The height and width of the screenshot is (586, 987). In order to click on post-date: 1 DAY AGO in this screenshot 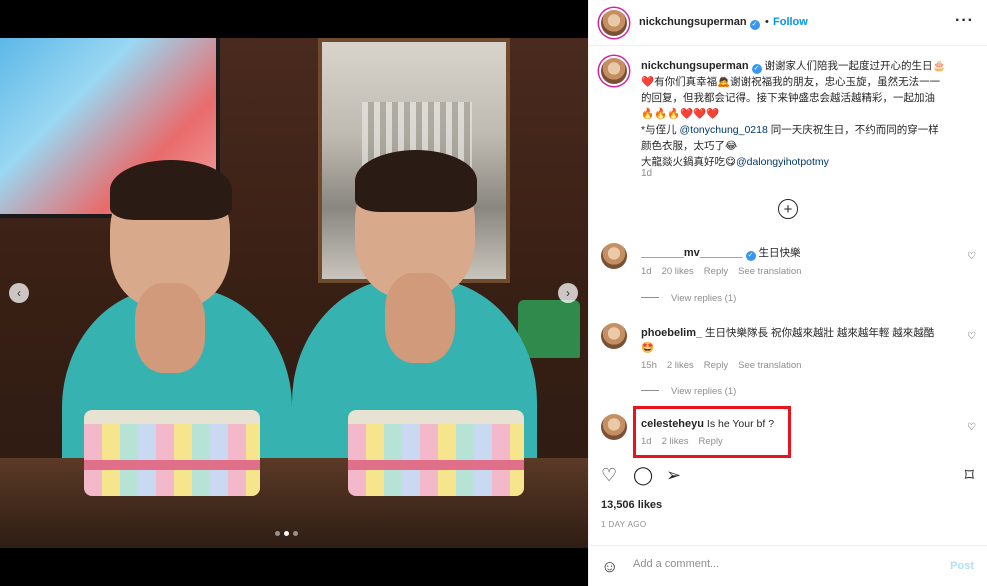, I will do `click(624, 524)`.